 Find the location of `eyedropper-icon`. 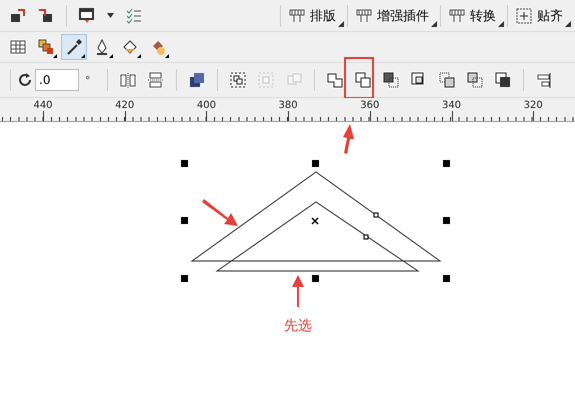

eyedropper-icon is located at coordinates (74, 47).